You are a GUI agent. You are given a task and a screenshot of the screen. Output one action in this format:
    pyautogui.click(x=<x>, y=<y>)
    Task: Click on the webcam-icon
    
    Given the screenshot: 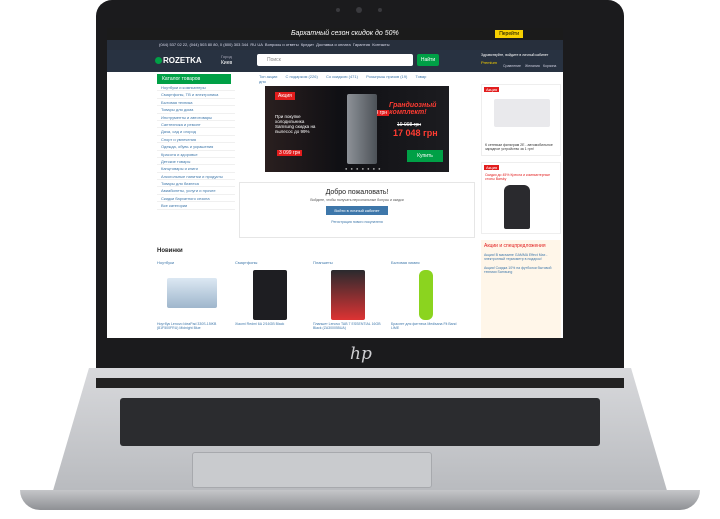 What is the action you would take?
    pyautogui.click(x=359, y=10)
    